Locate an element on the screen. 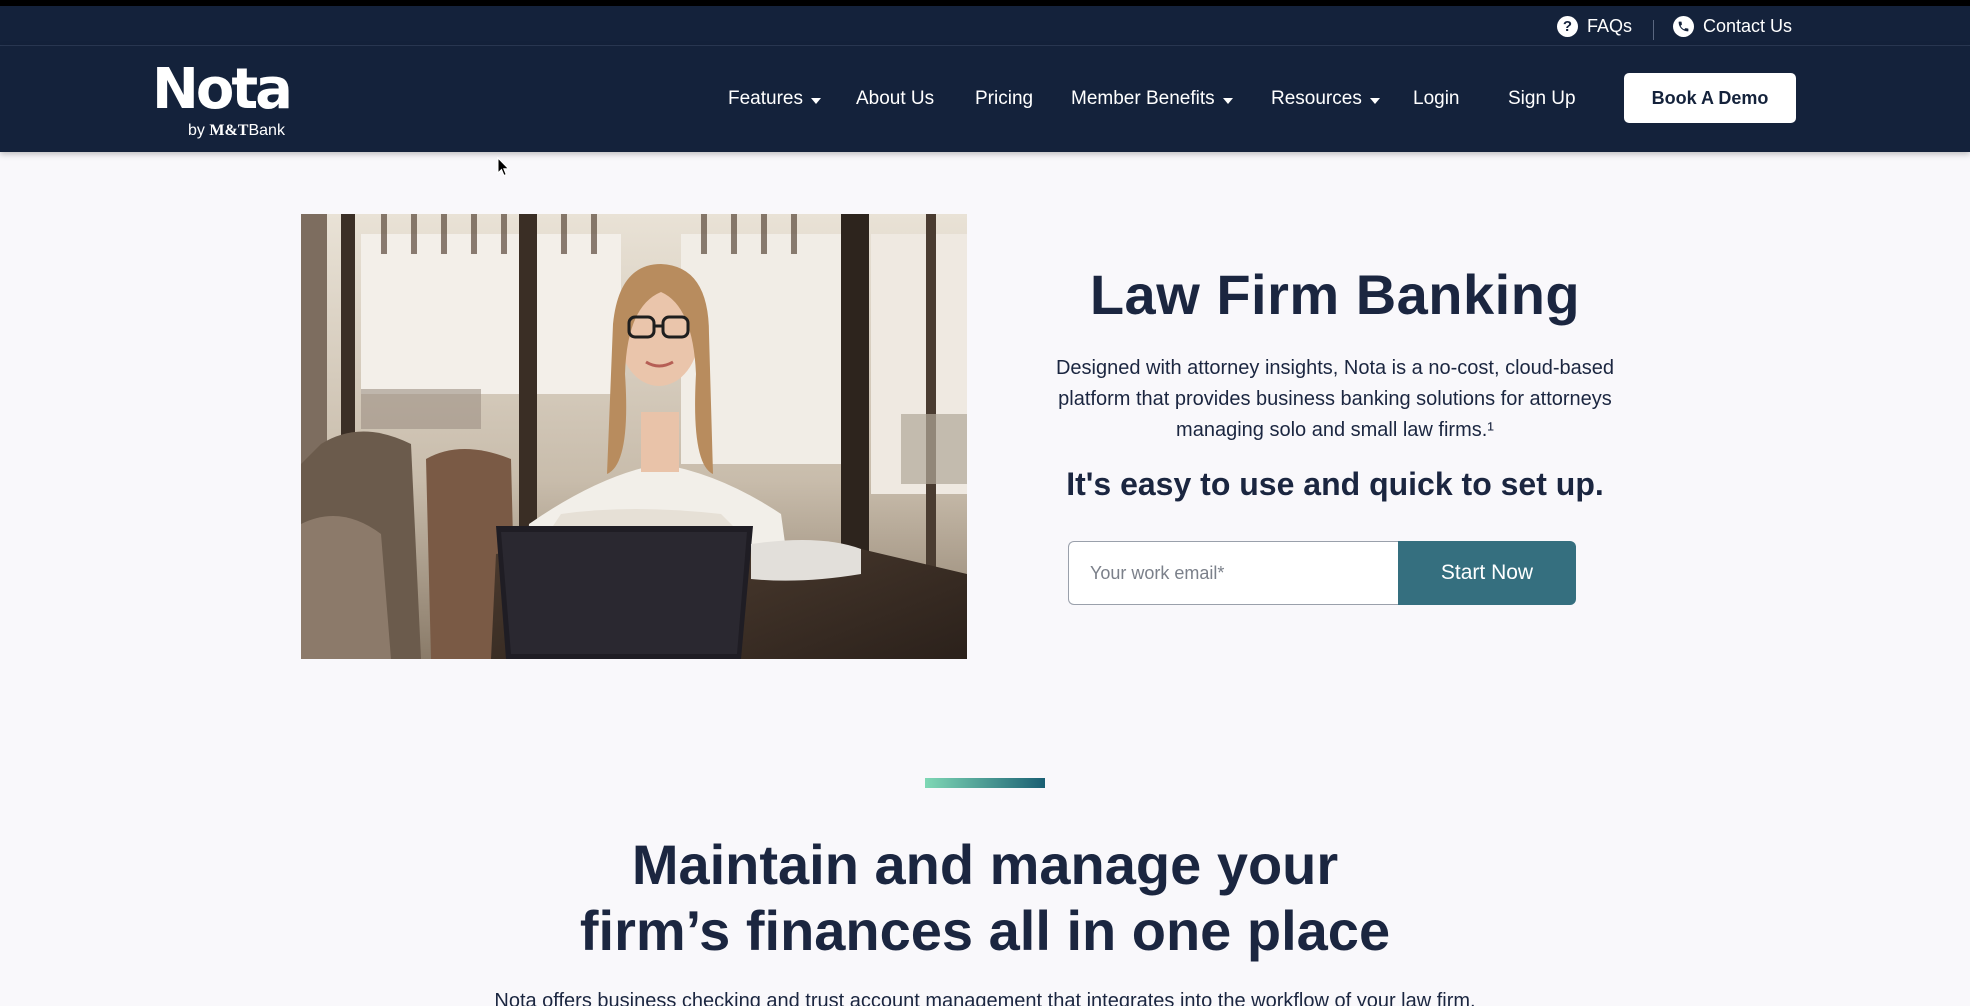  start-now-button: Start Now is located at coordinates (1487, 573).